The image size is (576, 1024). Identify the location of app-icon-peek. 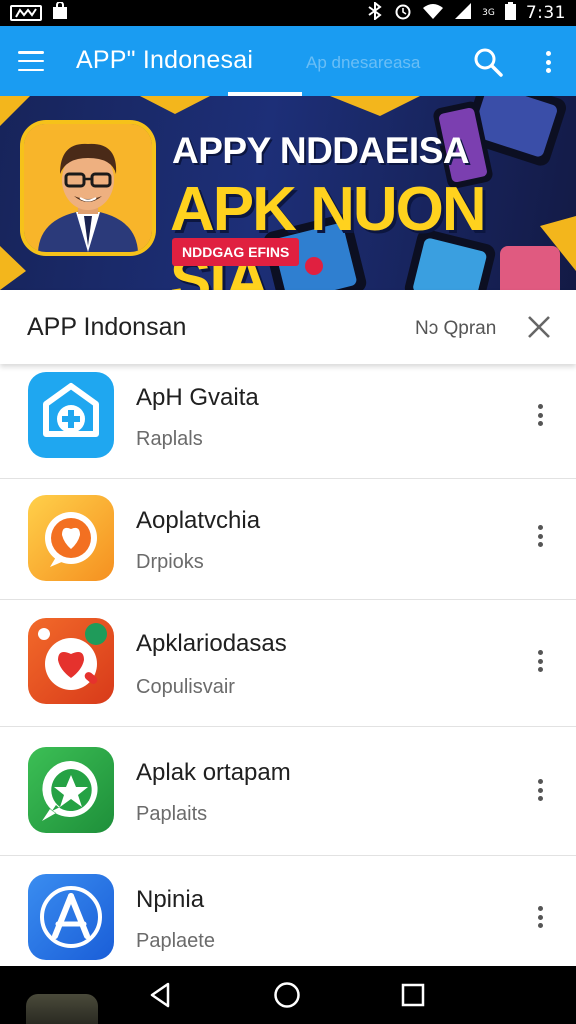
(62, 1009).